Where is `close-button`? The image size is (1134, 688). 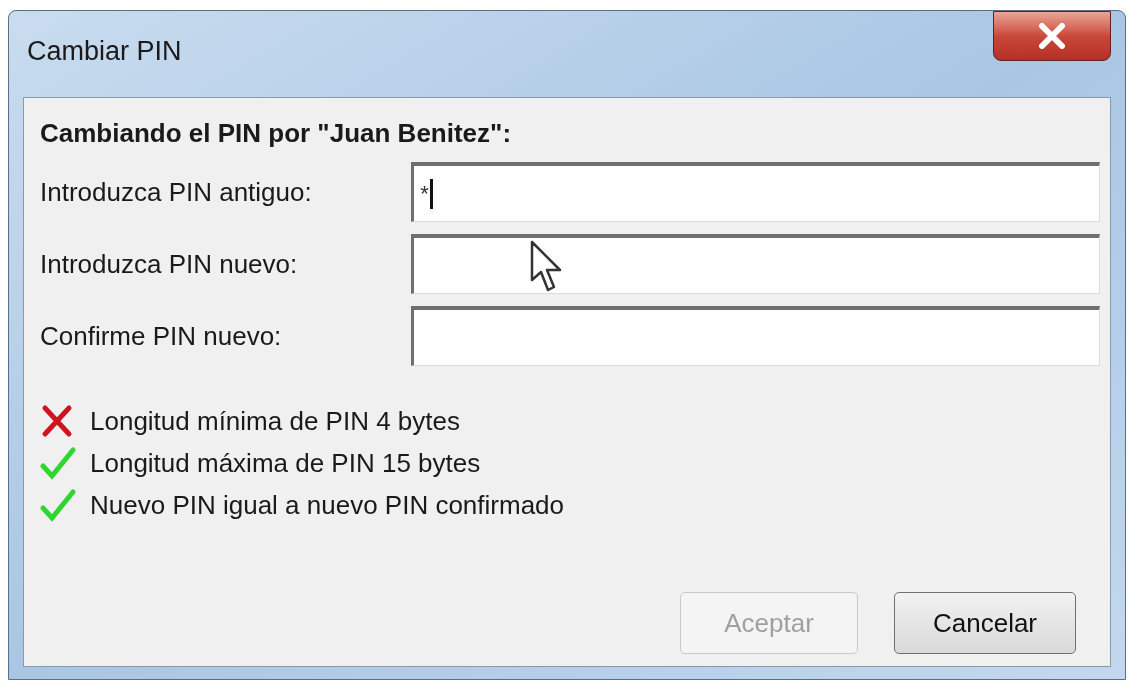
close-button is located at coordinates (1052, 36).